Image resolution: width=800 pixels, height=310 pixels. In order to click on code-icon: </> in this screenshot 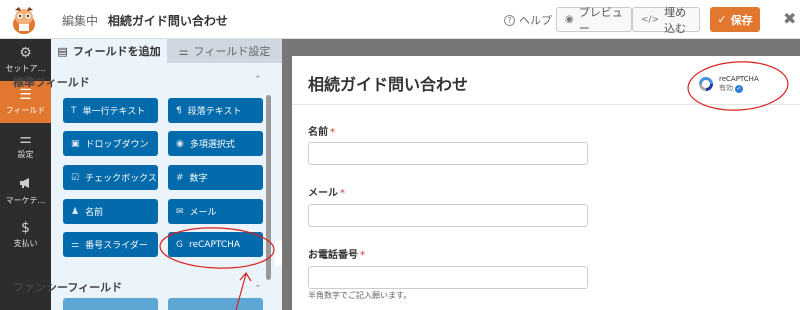, I will do `click(650, 19)`.